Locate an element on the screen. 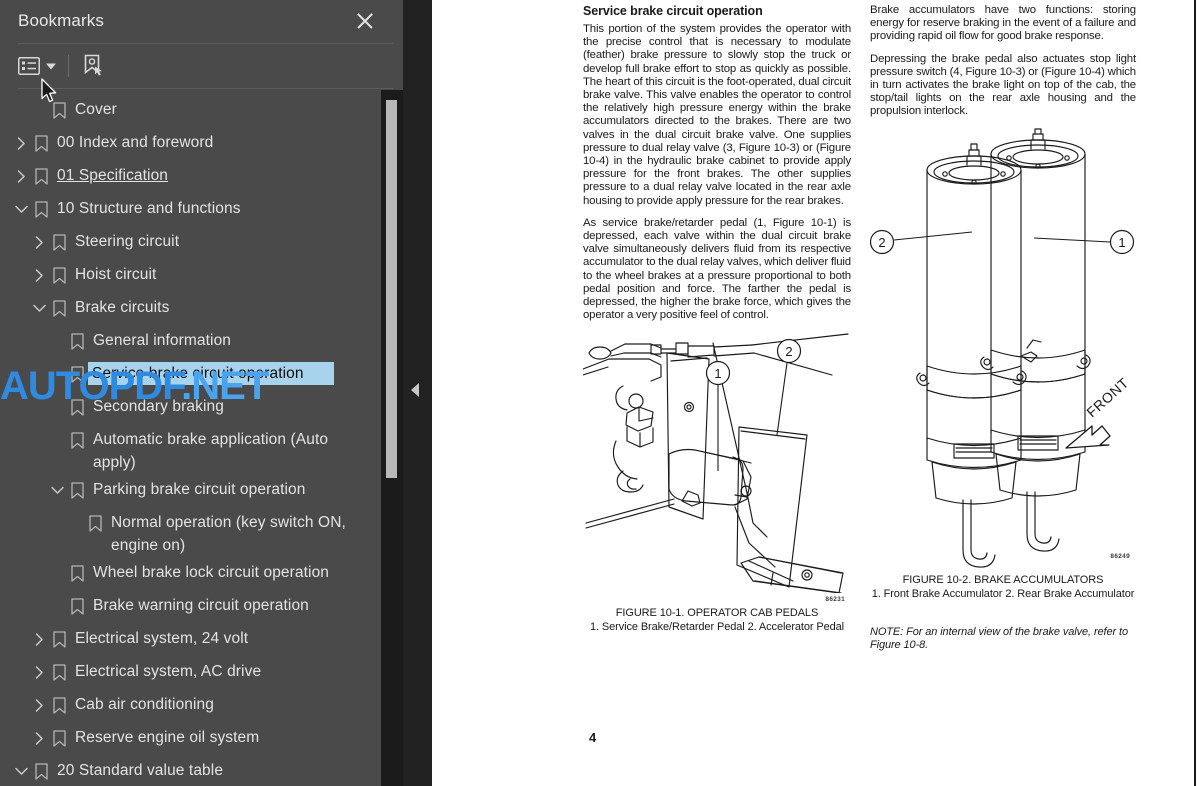  bookmark-item-label: Service brake circuit operation is located at coordinates (211, 373).